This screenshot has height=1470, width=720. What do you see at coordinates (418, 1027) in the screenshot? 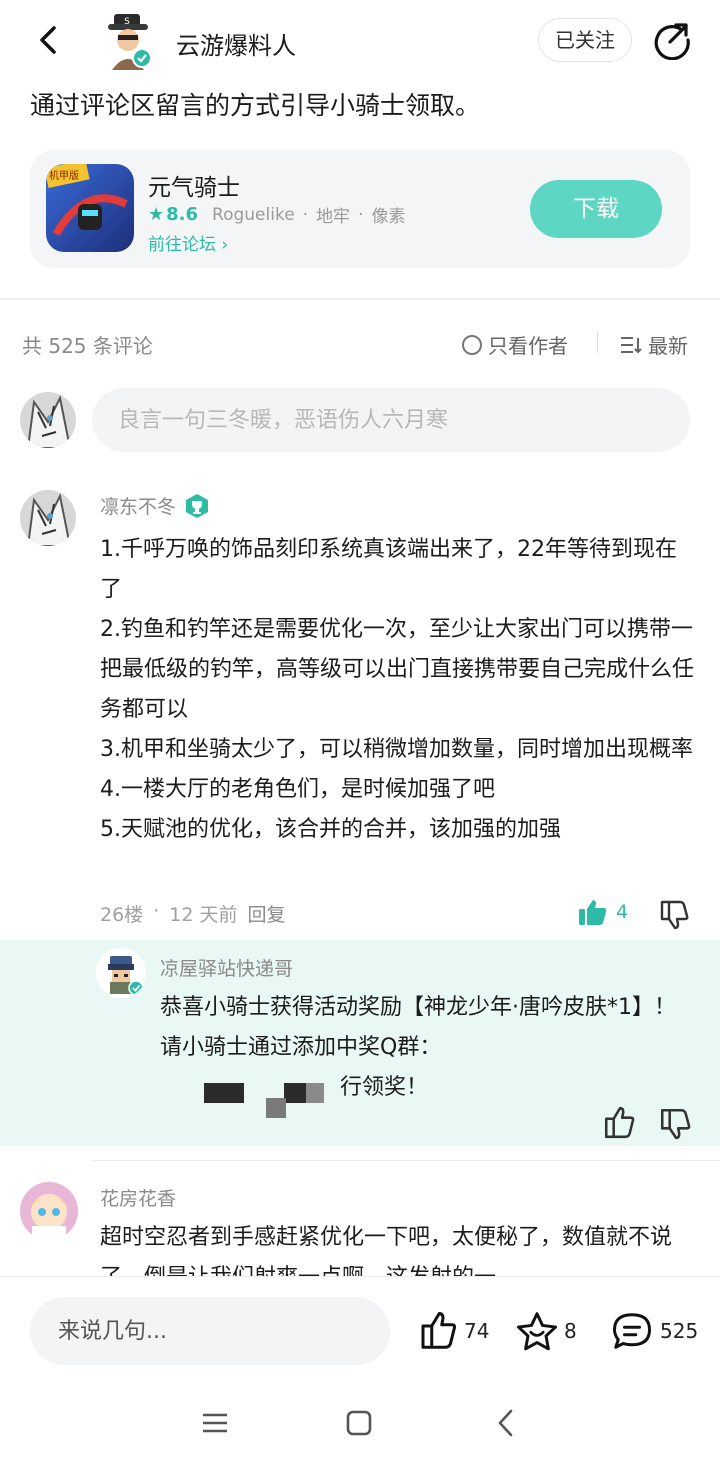
I see `reply-text: 恭喜小骑士获得活动奖励【神龙少年·唐吟皮肤*1】！ 请小骑士通过添加中奖Q群：` at bounding box center [418, 1027].